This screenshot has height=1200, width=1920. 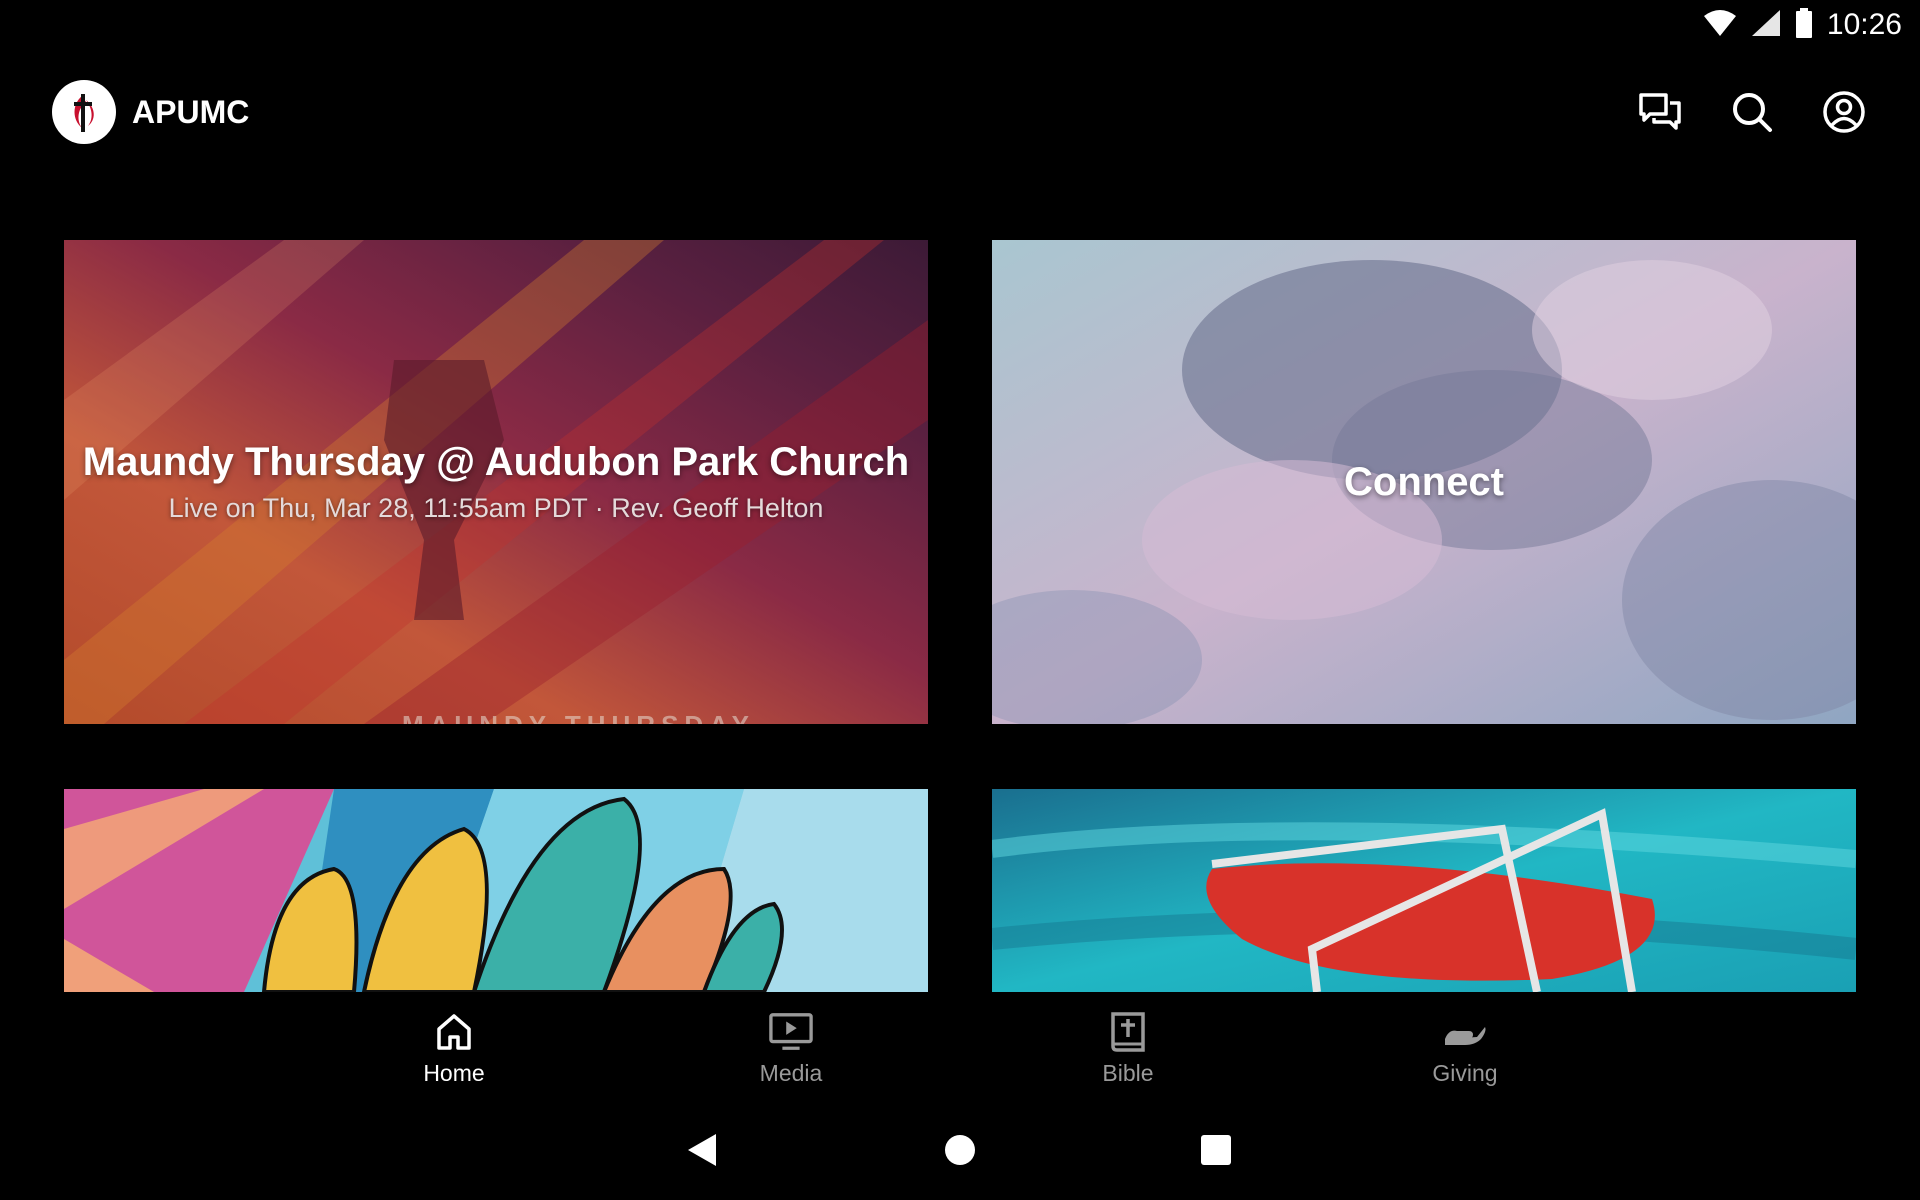 What do you see at coordinates (454, 1032) in the screenshot?
I see `home-icon` at bounding box center [454, 1032].